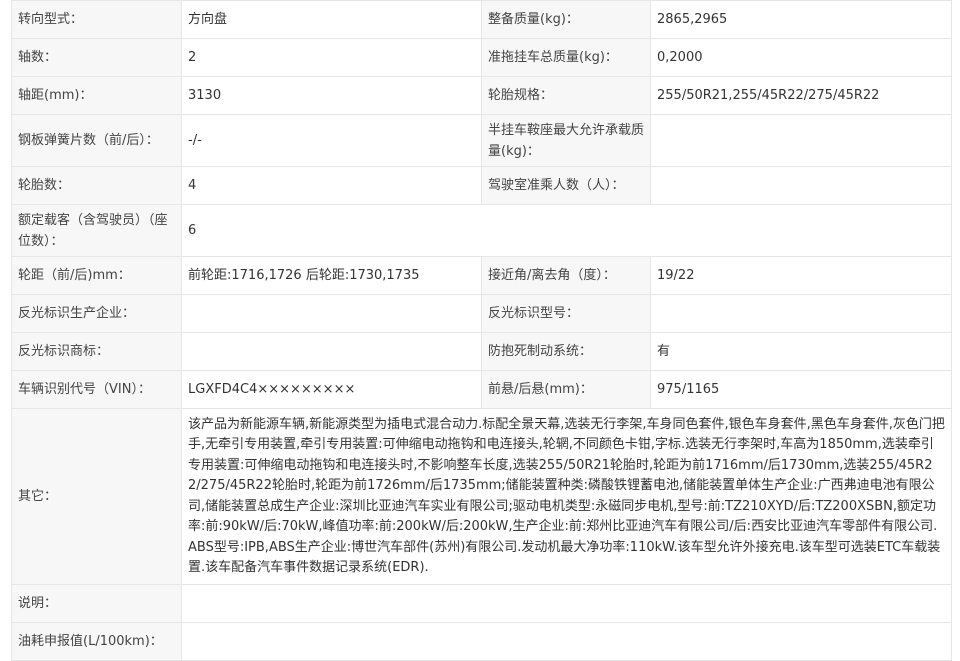  Describe the element at coordinates (801, 313) in the screenshot. I see `reflector-model-value` at that location.